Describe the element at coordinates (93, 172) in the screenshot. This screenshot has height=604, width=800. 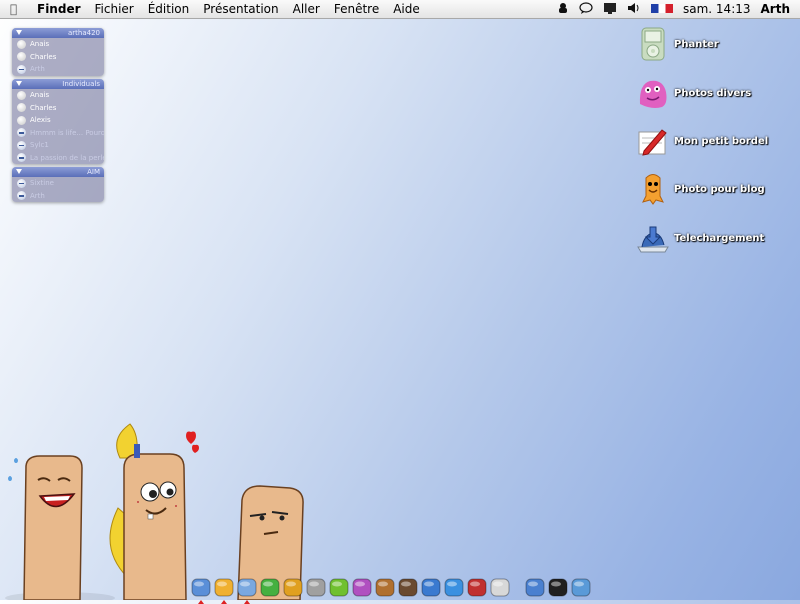
I see `buddy-panel-title: AIM` at that location.